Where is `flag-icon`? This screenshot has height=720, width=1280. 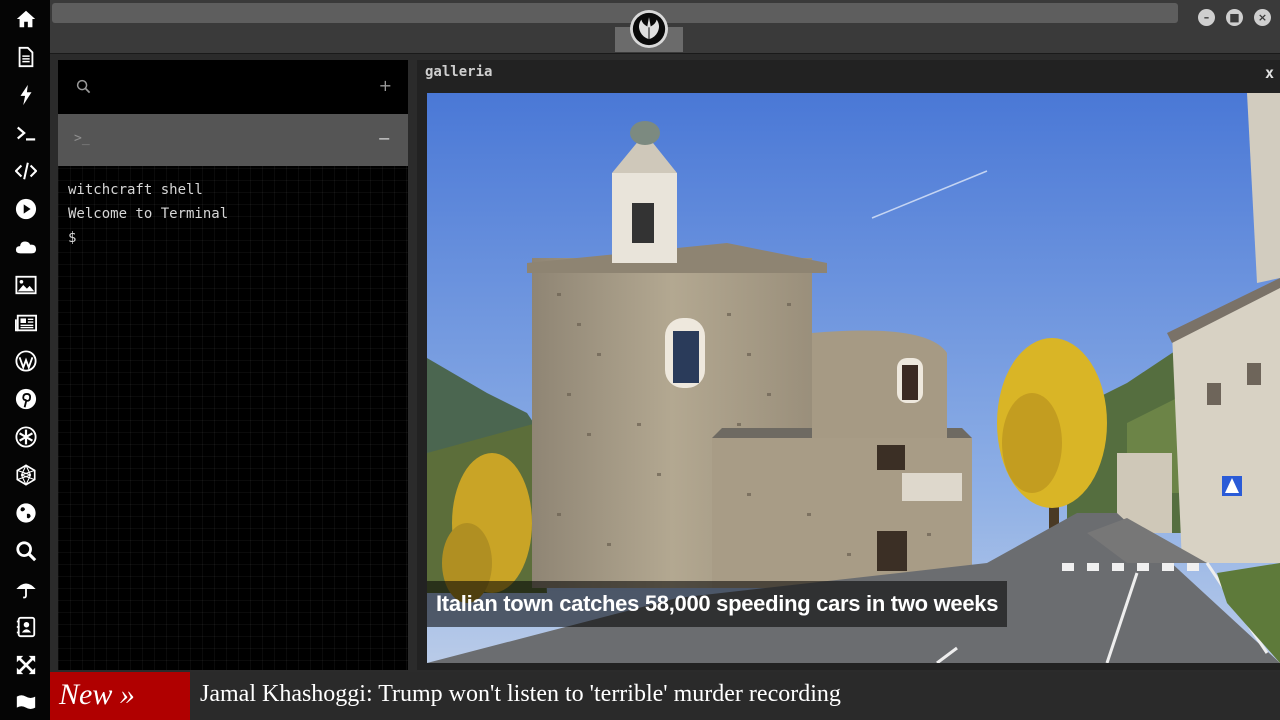
flag-icon is located at coordinates (26, 703).